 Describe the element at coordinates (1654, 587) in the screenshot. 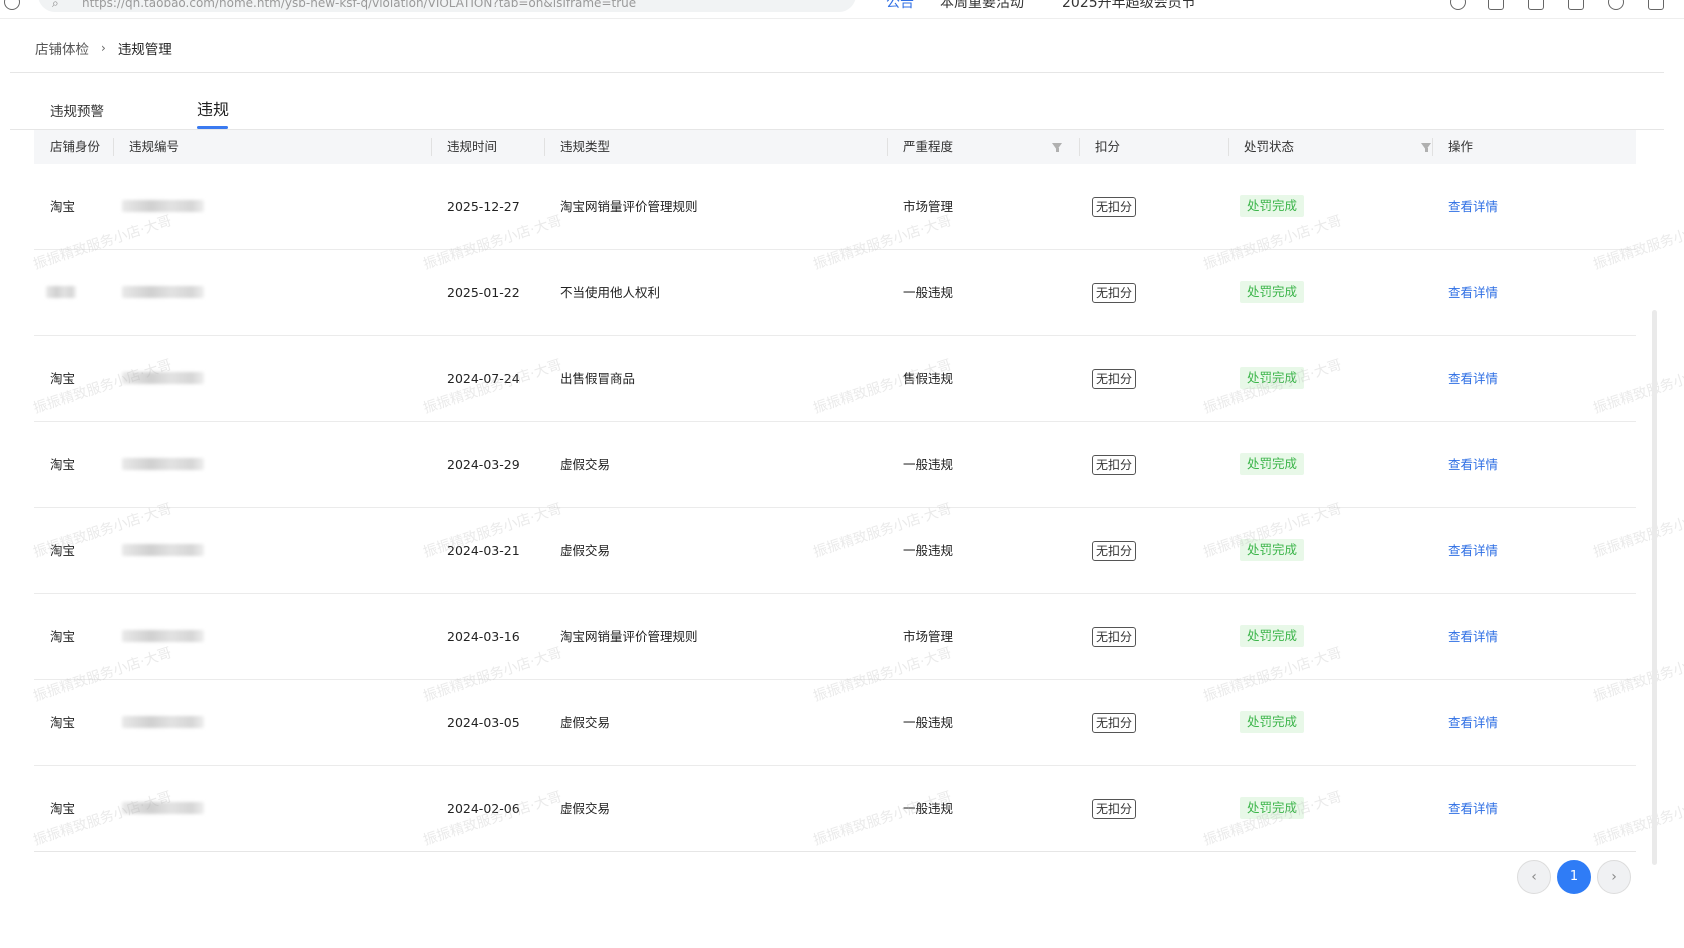

I see `vertical-scrollbar` at that location.